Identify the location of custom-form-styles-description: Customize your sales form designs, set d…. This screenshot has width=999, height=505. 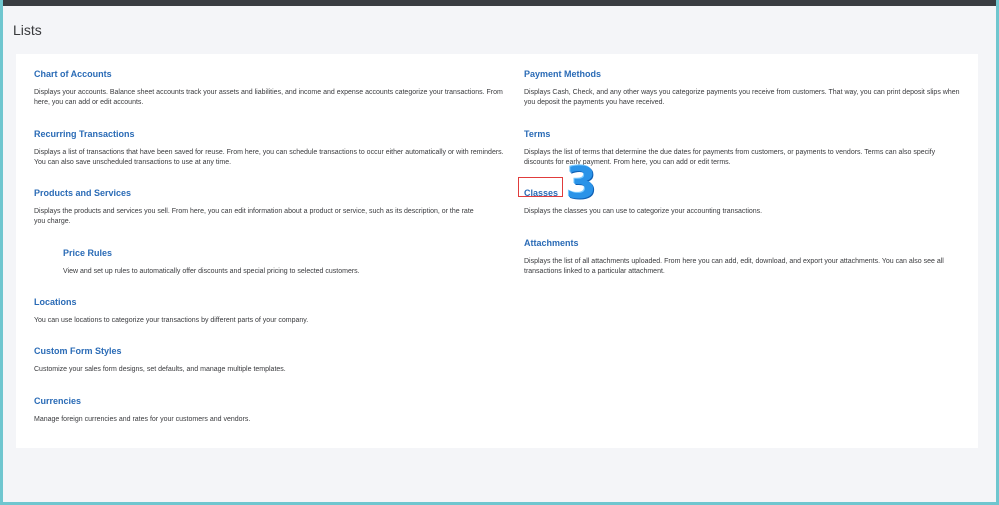
(160, 369).